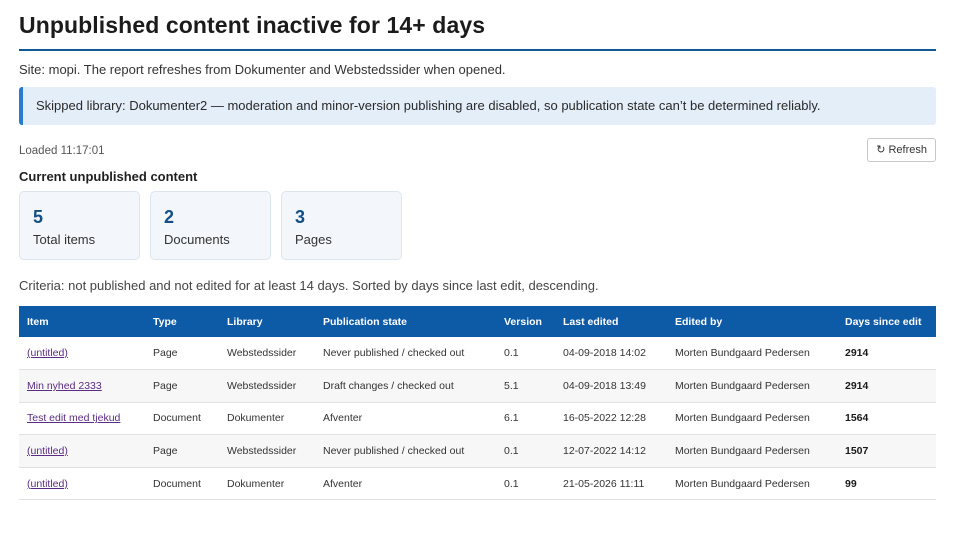  Describe the element at coordinates (165, 321) in the screenshot. I see `col-header-type: Type` at that location.